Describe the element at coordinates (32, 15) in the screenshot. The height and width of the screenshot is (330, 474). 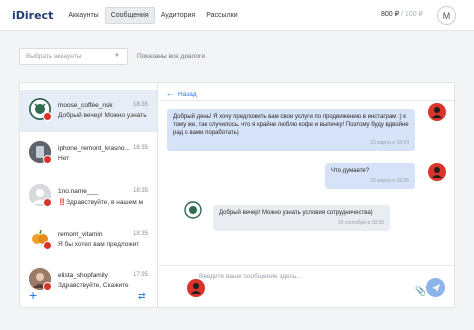
I see `logo: iDirect` at that location.